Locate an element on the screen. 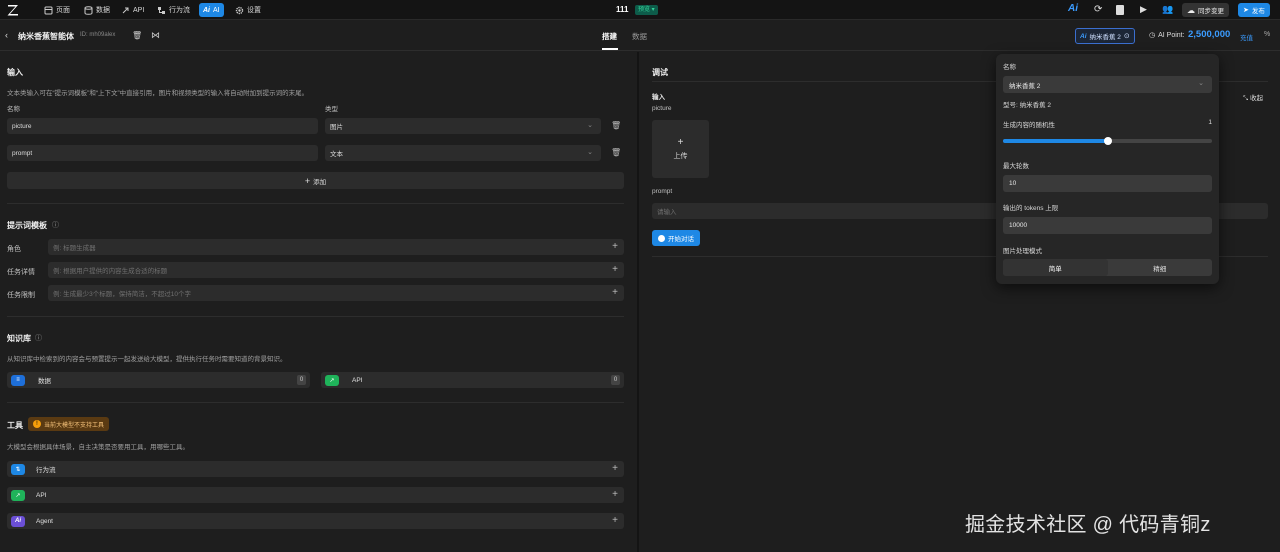 The image size is (1280, 552). sync-button: ☁ 同步变更 is located at coordinates (1205, 10).